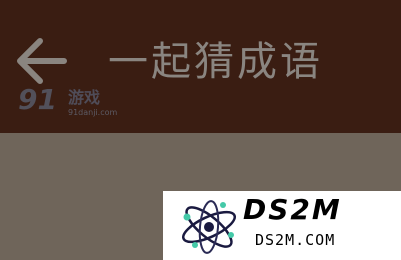 The height and width of the screenshot is (260, 401). I want to click on watermark-ds2m-name: DS2M, so click(292, 209).